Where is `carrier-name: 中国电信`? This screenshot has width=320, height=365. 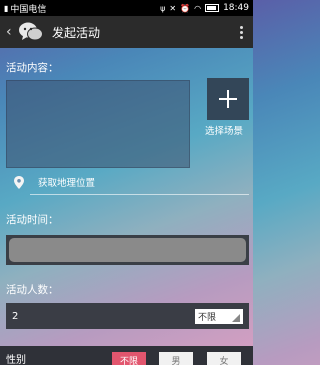 carrier-name: 中国电信 is located at coordinates (28, 9).